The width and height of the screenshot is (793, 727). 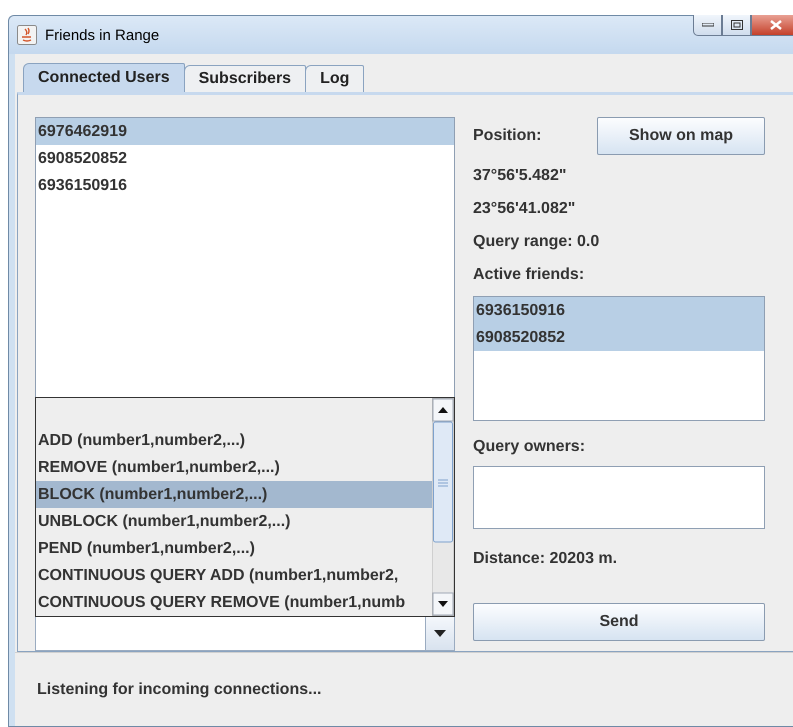 I want to click on query-owners-label: Query owners:, so click(x=529, y=447).